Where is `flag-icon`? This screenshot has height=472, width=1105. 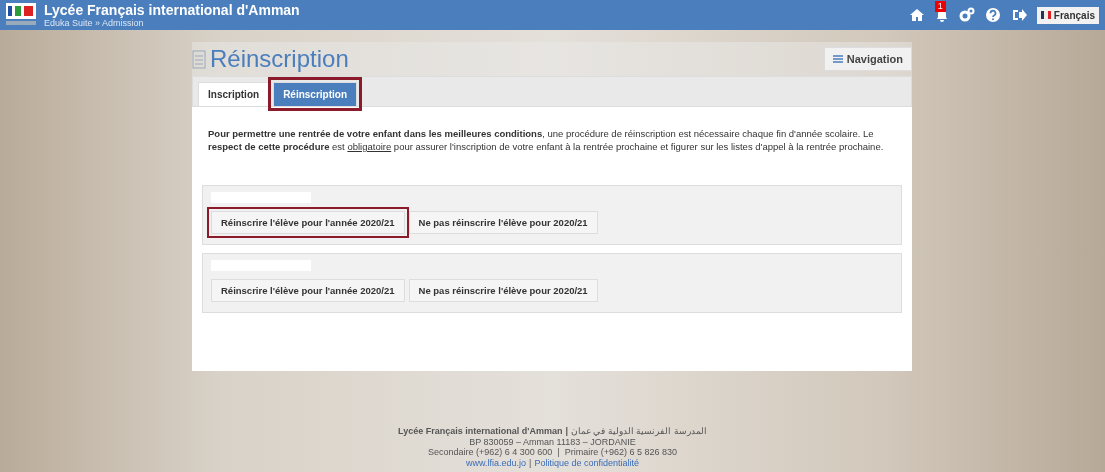
flag-icon is located at coordinates (1045, 15).